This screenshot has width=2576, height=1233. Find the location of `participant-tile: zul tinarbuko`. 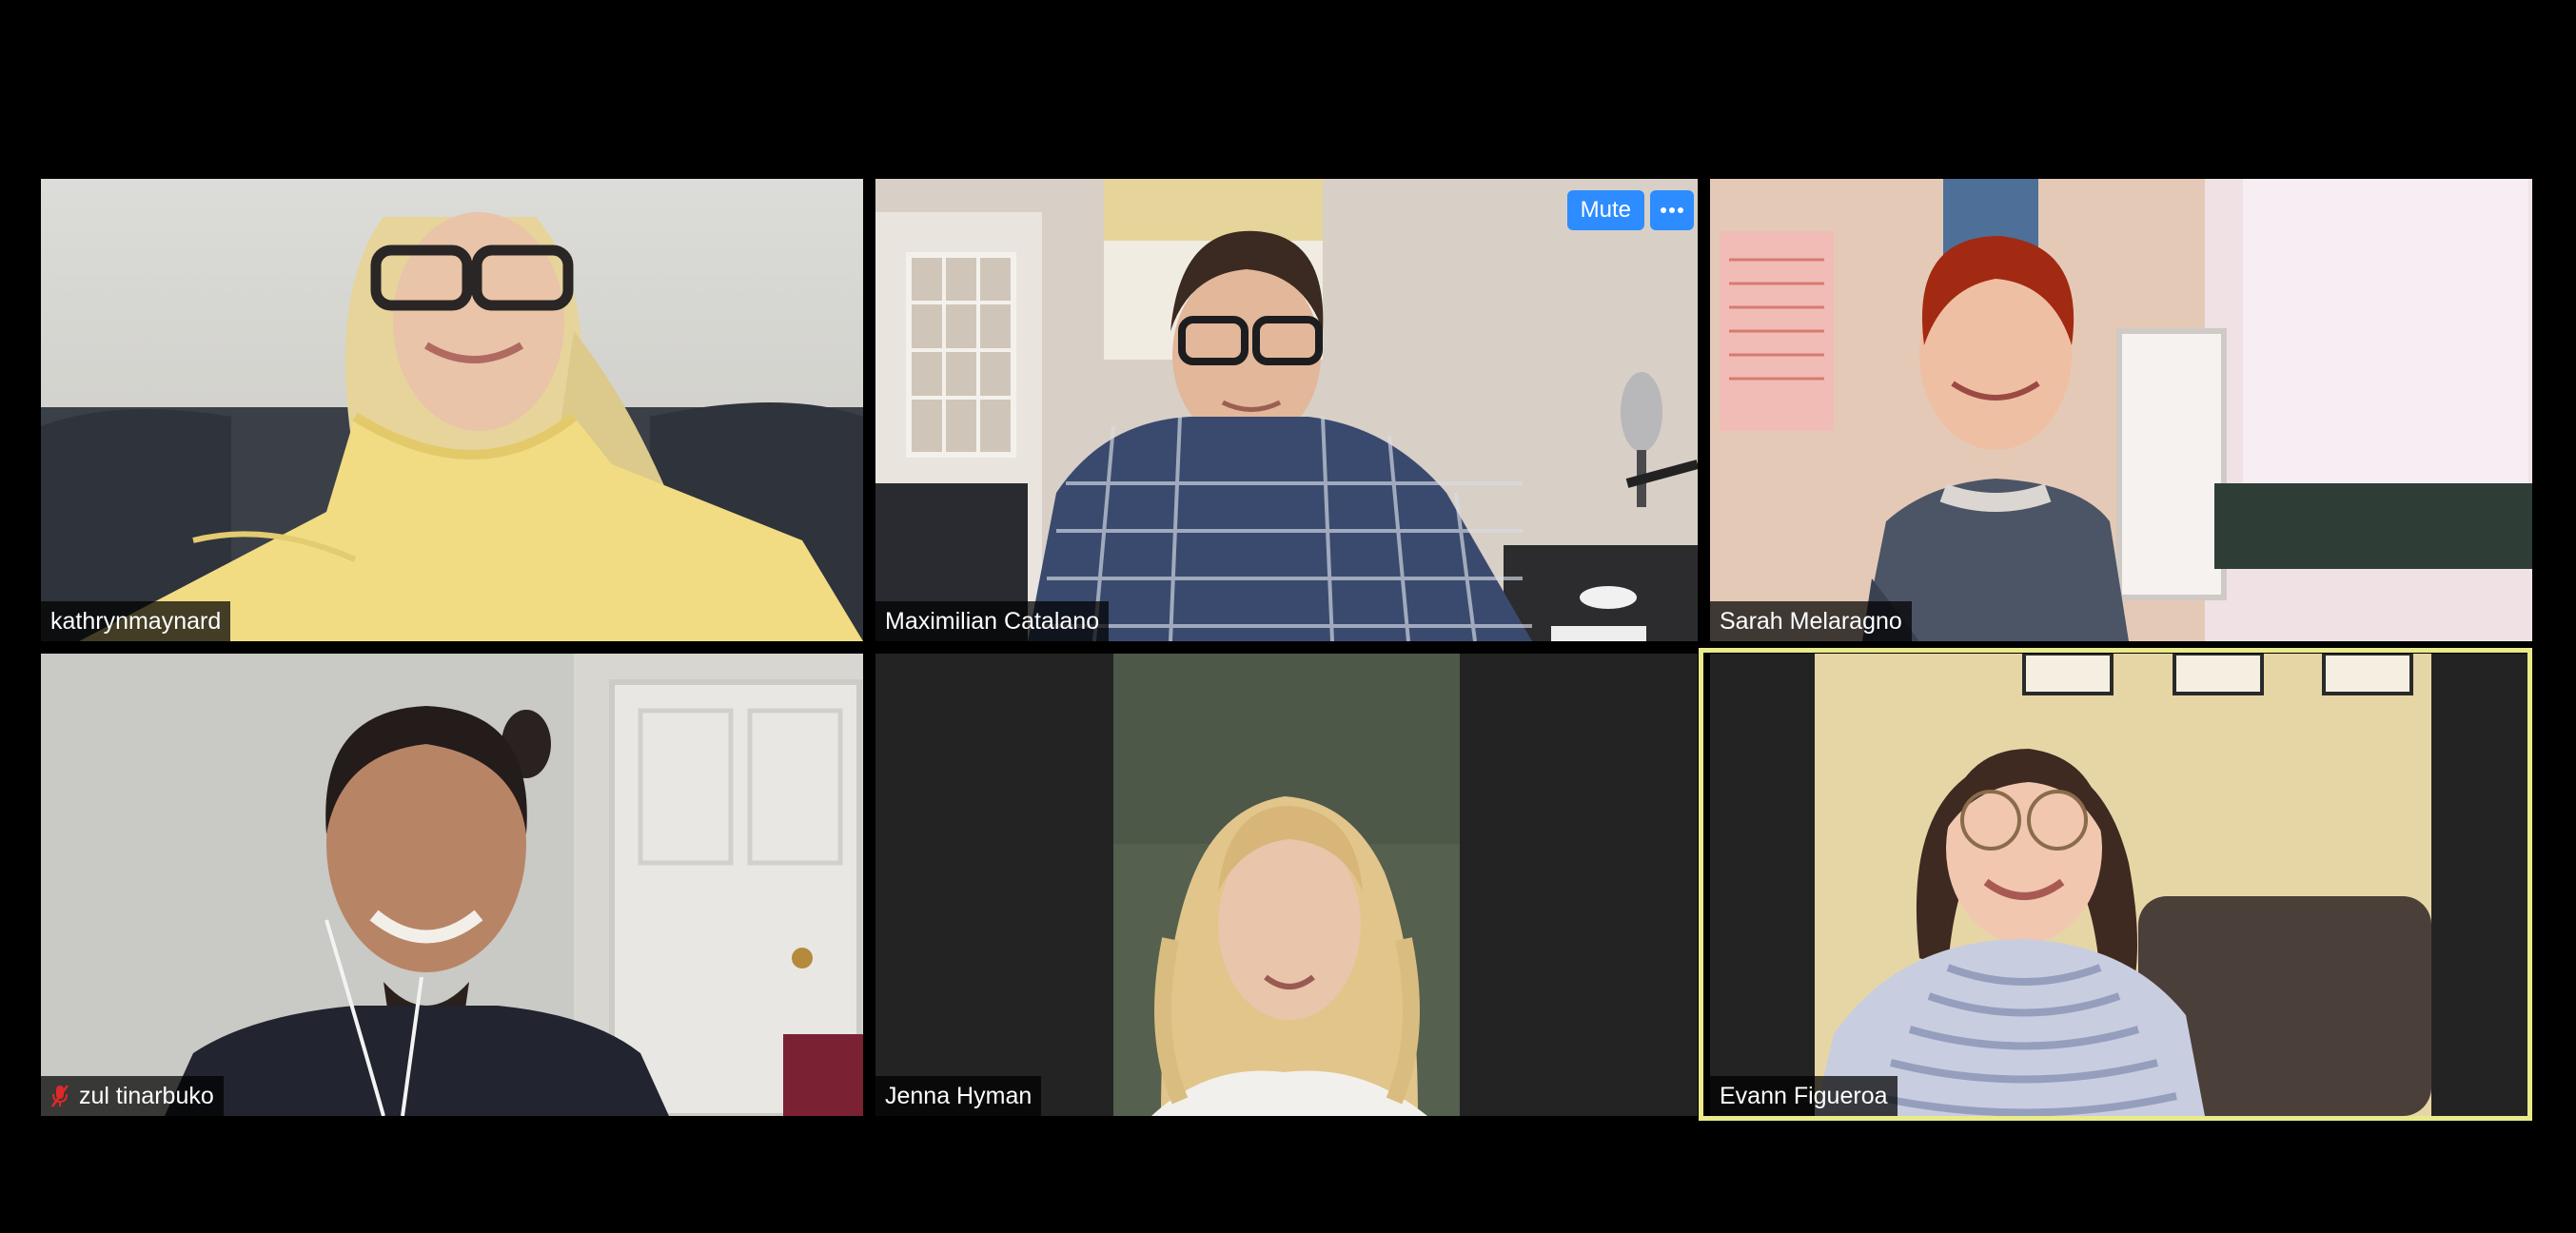

participant-tile: zul tinarbuko is located at coordinates (452, 885).